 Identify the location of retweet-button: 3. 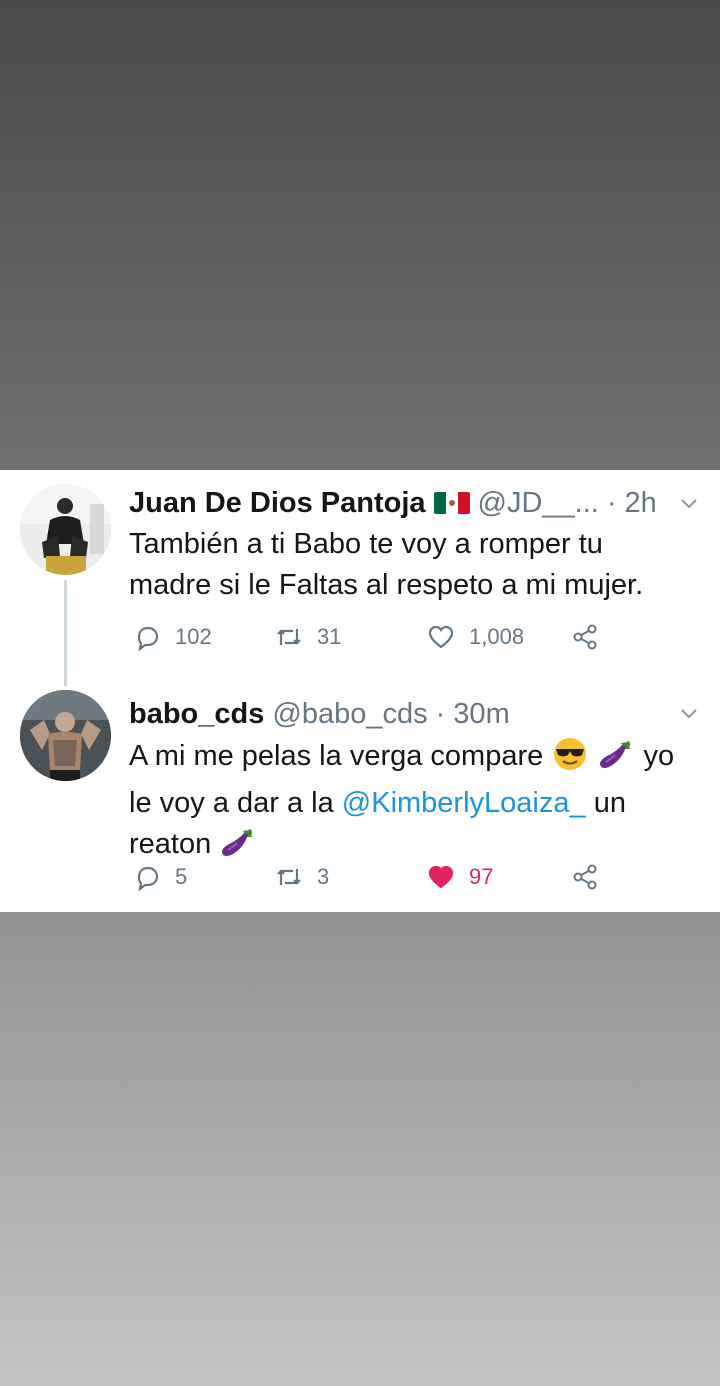
(302, 877).